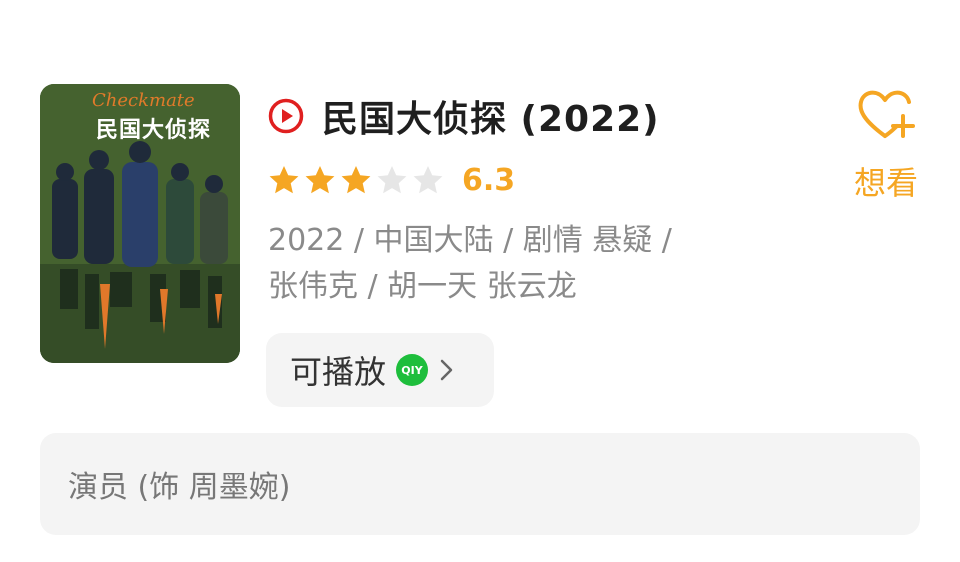 The width and height of the screenshot is (960, 562). I want to click on movie-title: 民国大侦探 (2022), so click(491, 119).